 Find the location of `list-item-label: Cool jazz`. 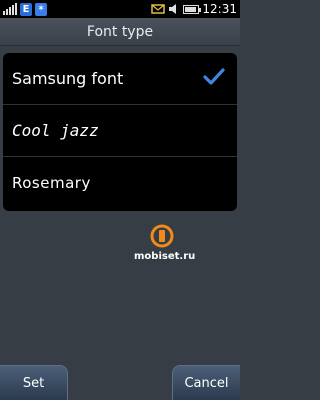

list-item-label: Cool jazz is located at coordinates (55, 130).